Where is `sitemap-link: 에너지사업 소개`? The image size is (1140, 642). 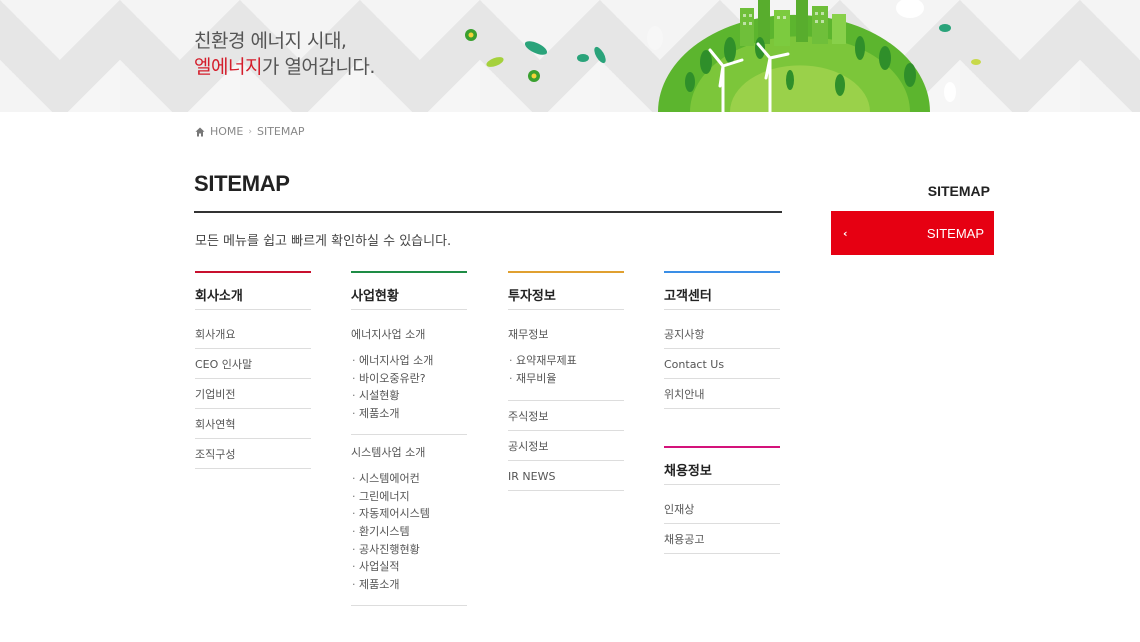
sitemap-link: 에너지사업 소개 is located at coordinates (409, 334).